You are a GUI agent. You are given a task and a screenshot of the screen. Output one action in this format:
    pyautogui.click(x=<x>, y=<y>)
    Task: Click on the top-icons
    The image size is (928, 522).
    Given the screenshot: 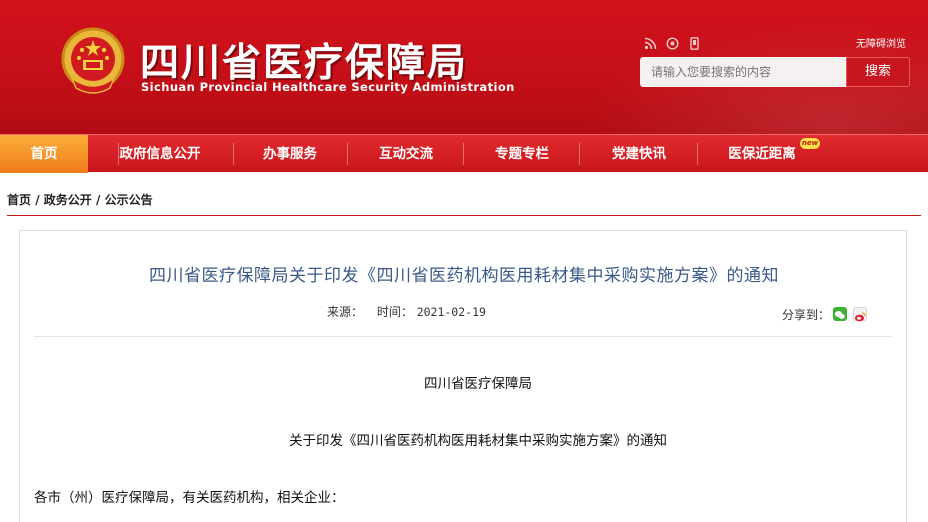 What is the action you would take?
    pyautogui.click(x=672, y=43)
    